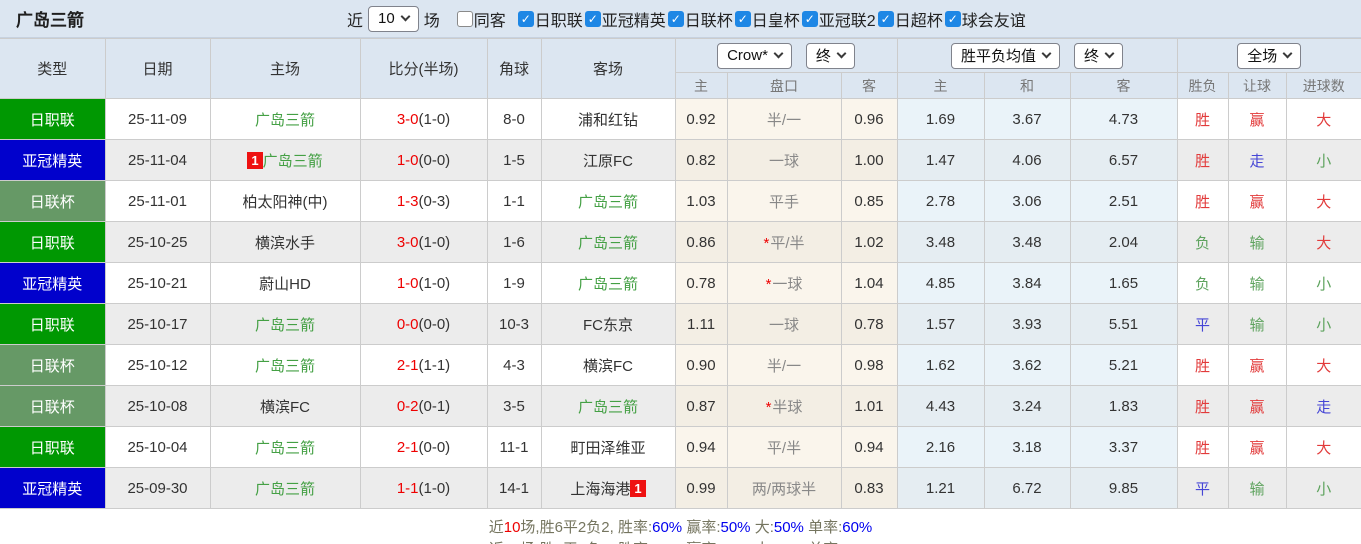  What do you see at coordinates (514, 68) in the screenshot?
I see `col-header-corner: 角球` at bounding box center [514, 68].